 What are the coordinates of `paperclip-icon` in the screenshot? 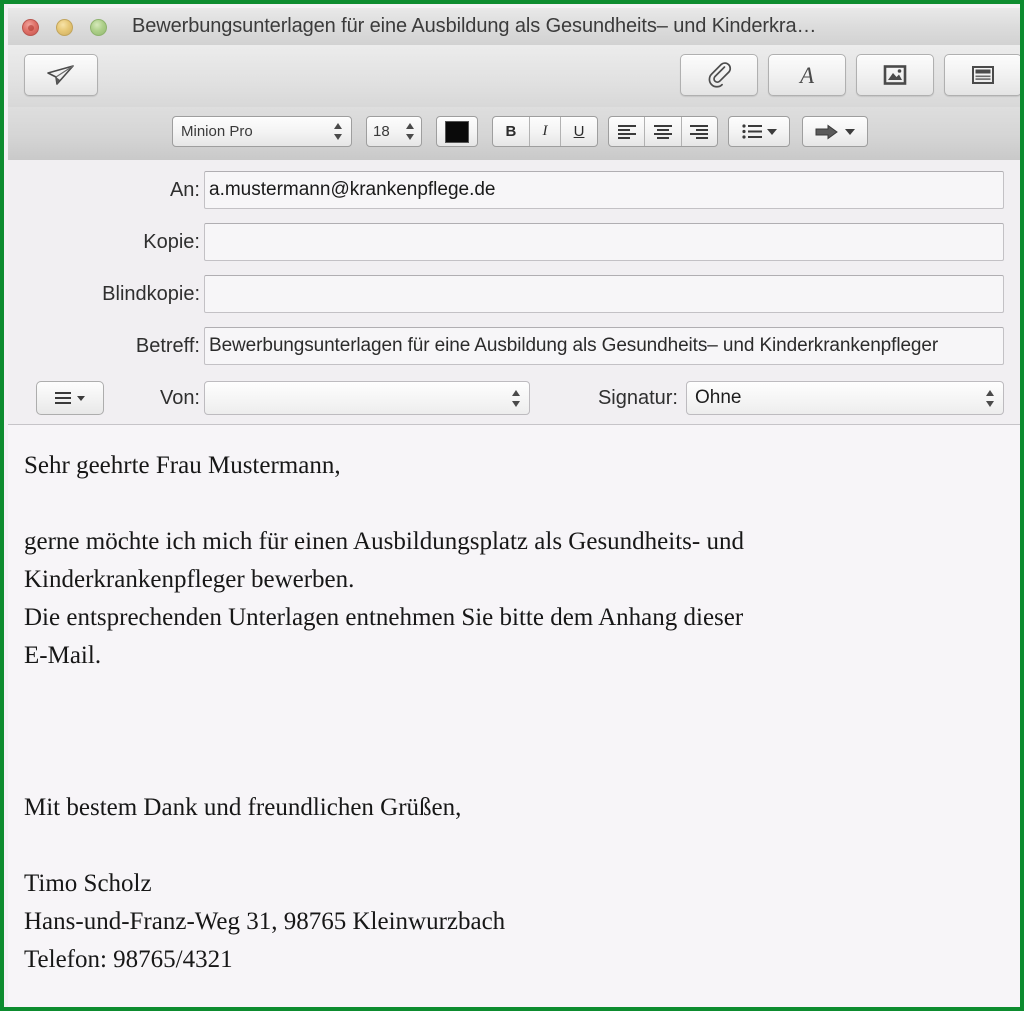 It's located at (719, 75).